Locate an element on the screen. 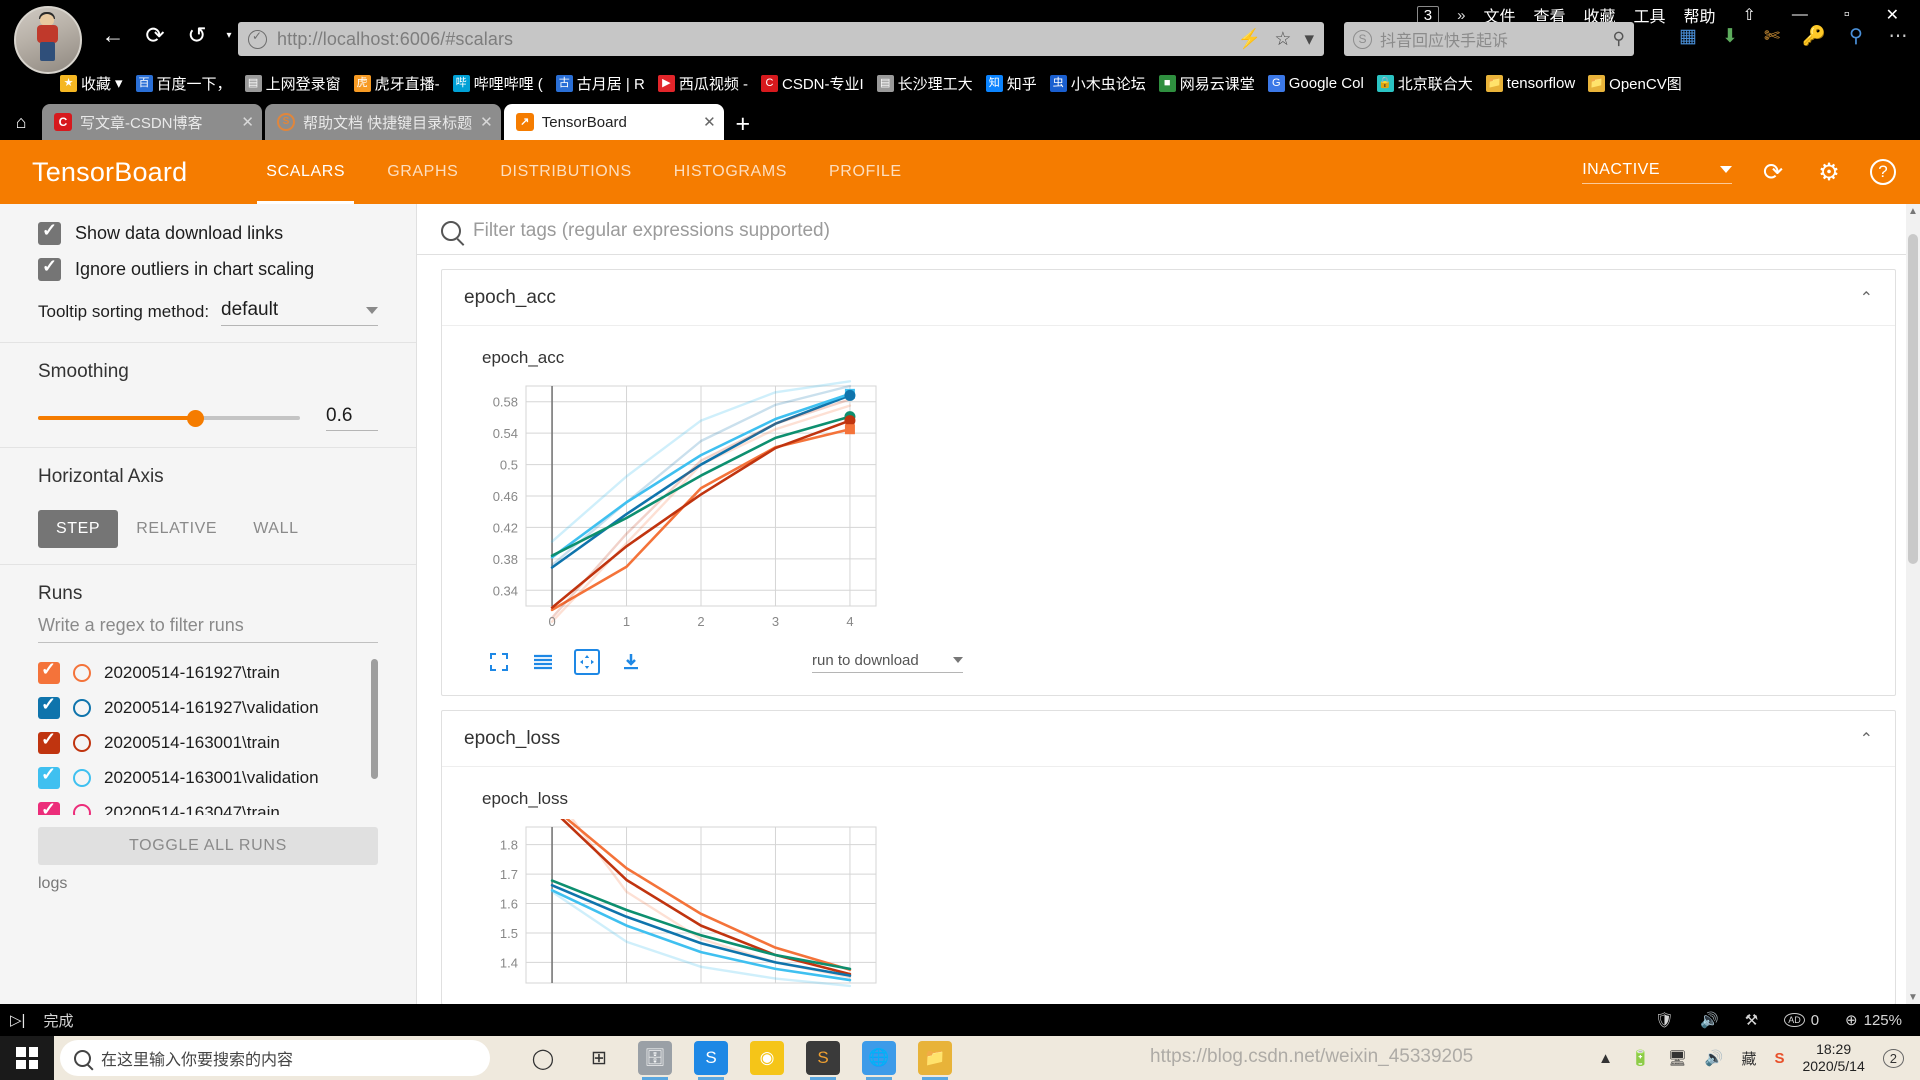 Image resolution: width=1920 pixels, height=1080 pixels. sublime-icon: S is located at coordinates (823, 1060).